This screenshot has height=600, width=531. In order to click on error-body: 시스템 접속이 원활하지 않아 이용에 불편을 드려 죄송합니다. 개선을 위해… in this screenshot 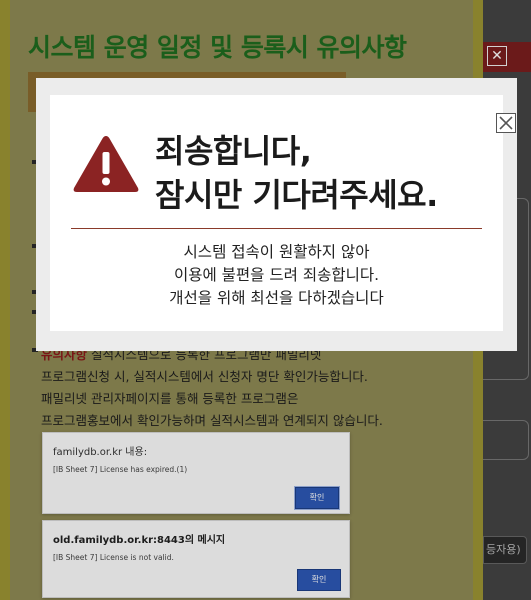, I will do `click(276, 275)`.